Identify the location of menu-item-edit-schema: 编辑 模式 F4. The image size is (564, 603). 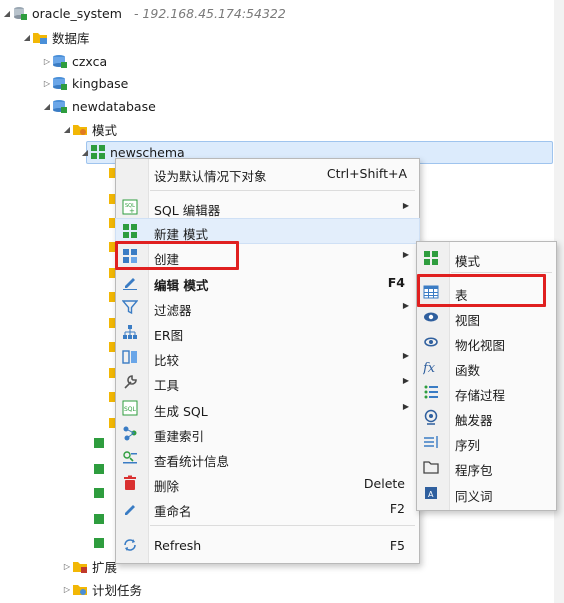
(267, 282).